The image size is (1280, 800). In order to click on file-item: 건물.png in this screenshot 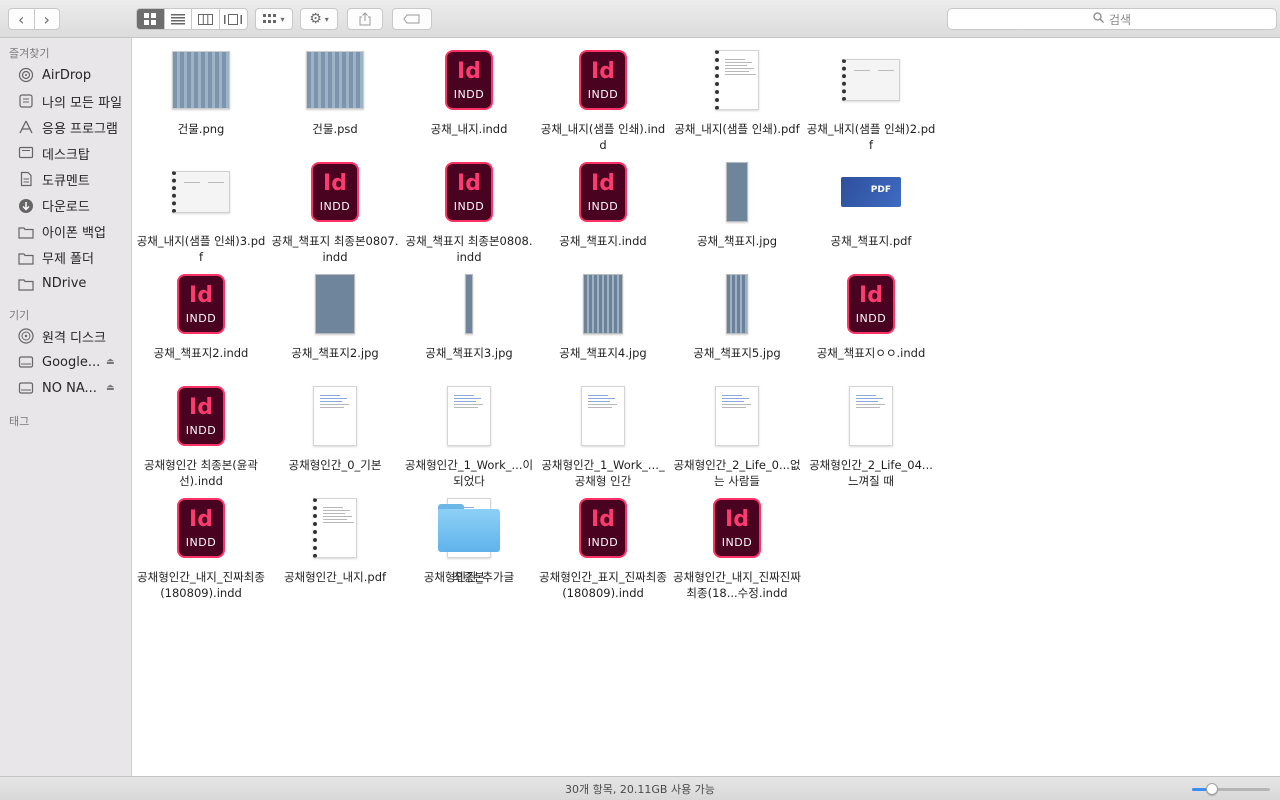, I will do `click(201, 91)`.